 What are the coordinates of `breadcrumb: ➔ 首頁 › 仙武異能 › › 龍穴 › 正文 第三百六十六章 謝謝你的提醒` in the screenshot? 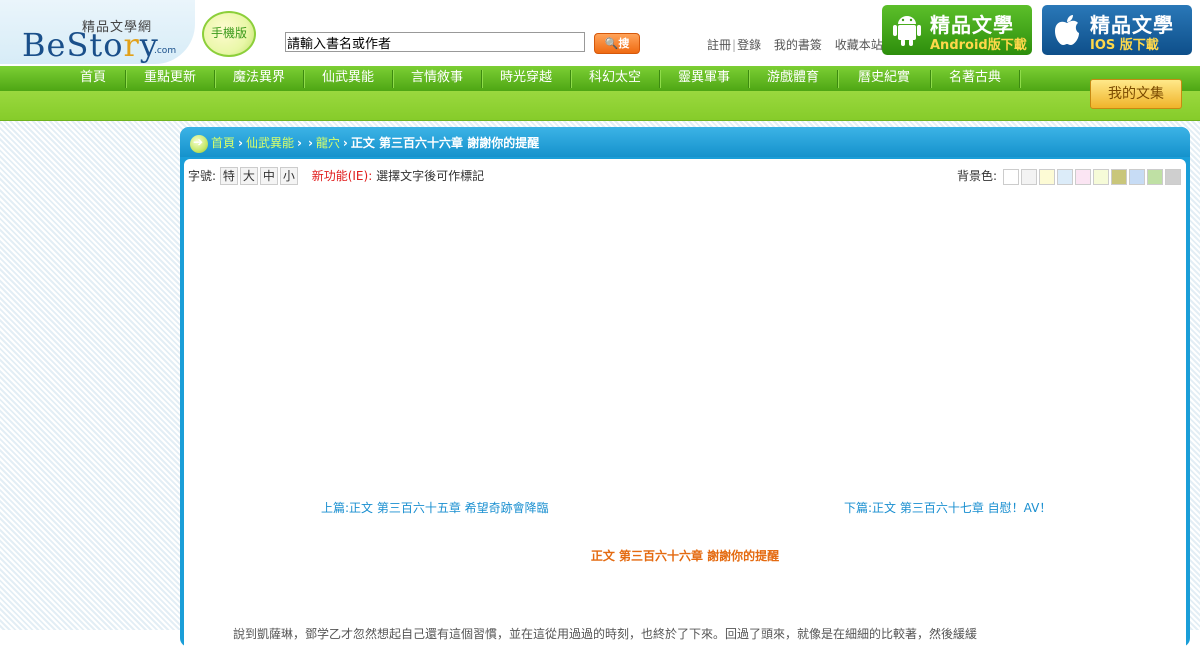 It's located at (685, 142).